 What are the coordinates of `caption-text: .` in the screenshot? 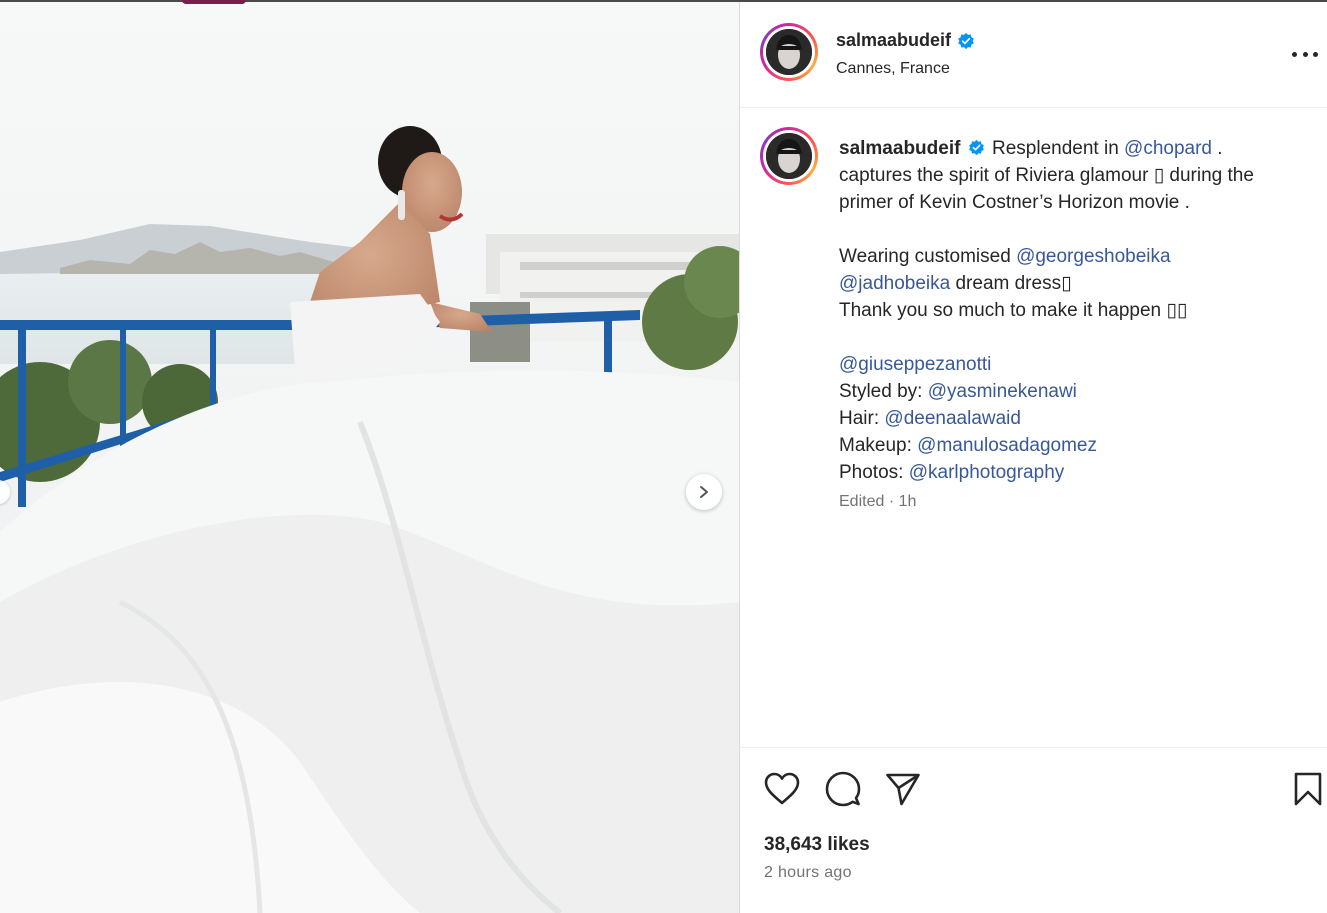 It's located at (1217, 148).